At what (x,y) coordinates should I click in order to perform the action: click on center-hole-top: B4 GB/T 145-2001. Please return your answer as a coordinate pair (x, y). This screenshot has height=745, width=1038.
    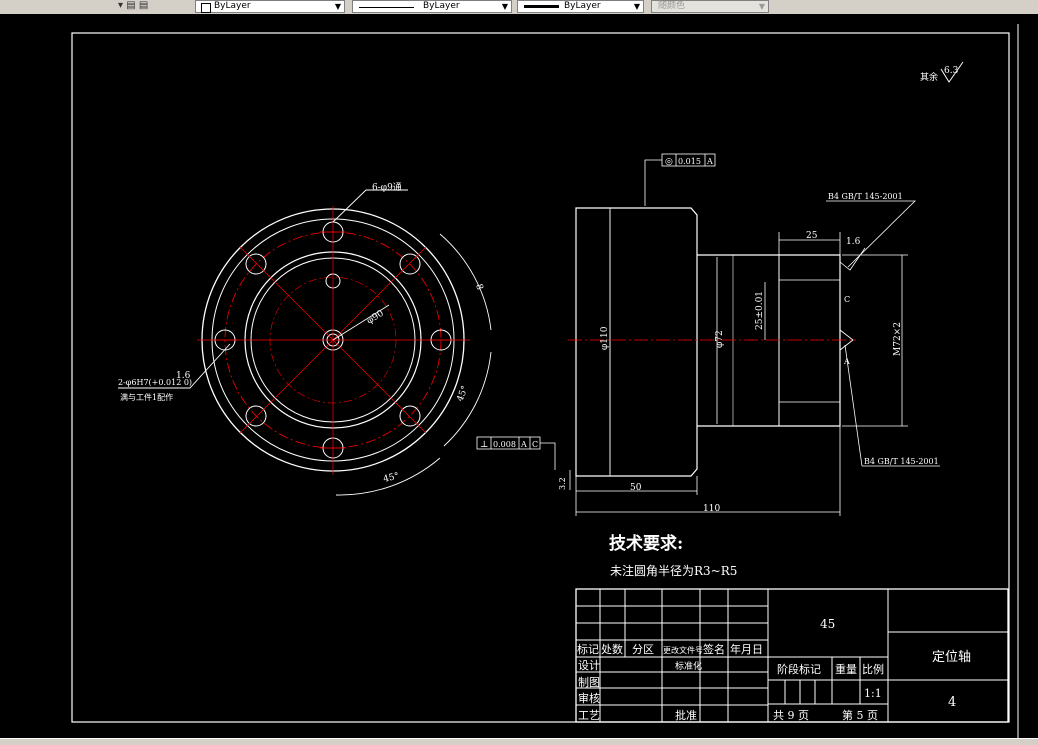
    Looking at the image, I should click on (865, 196).